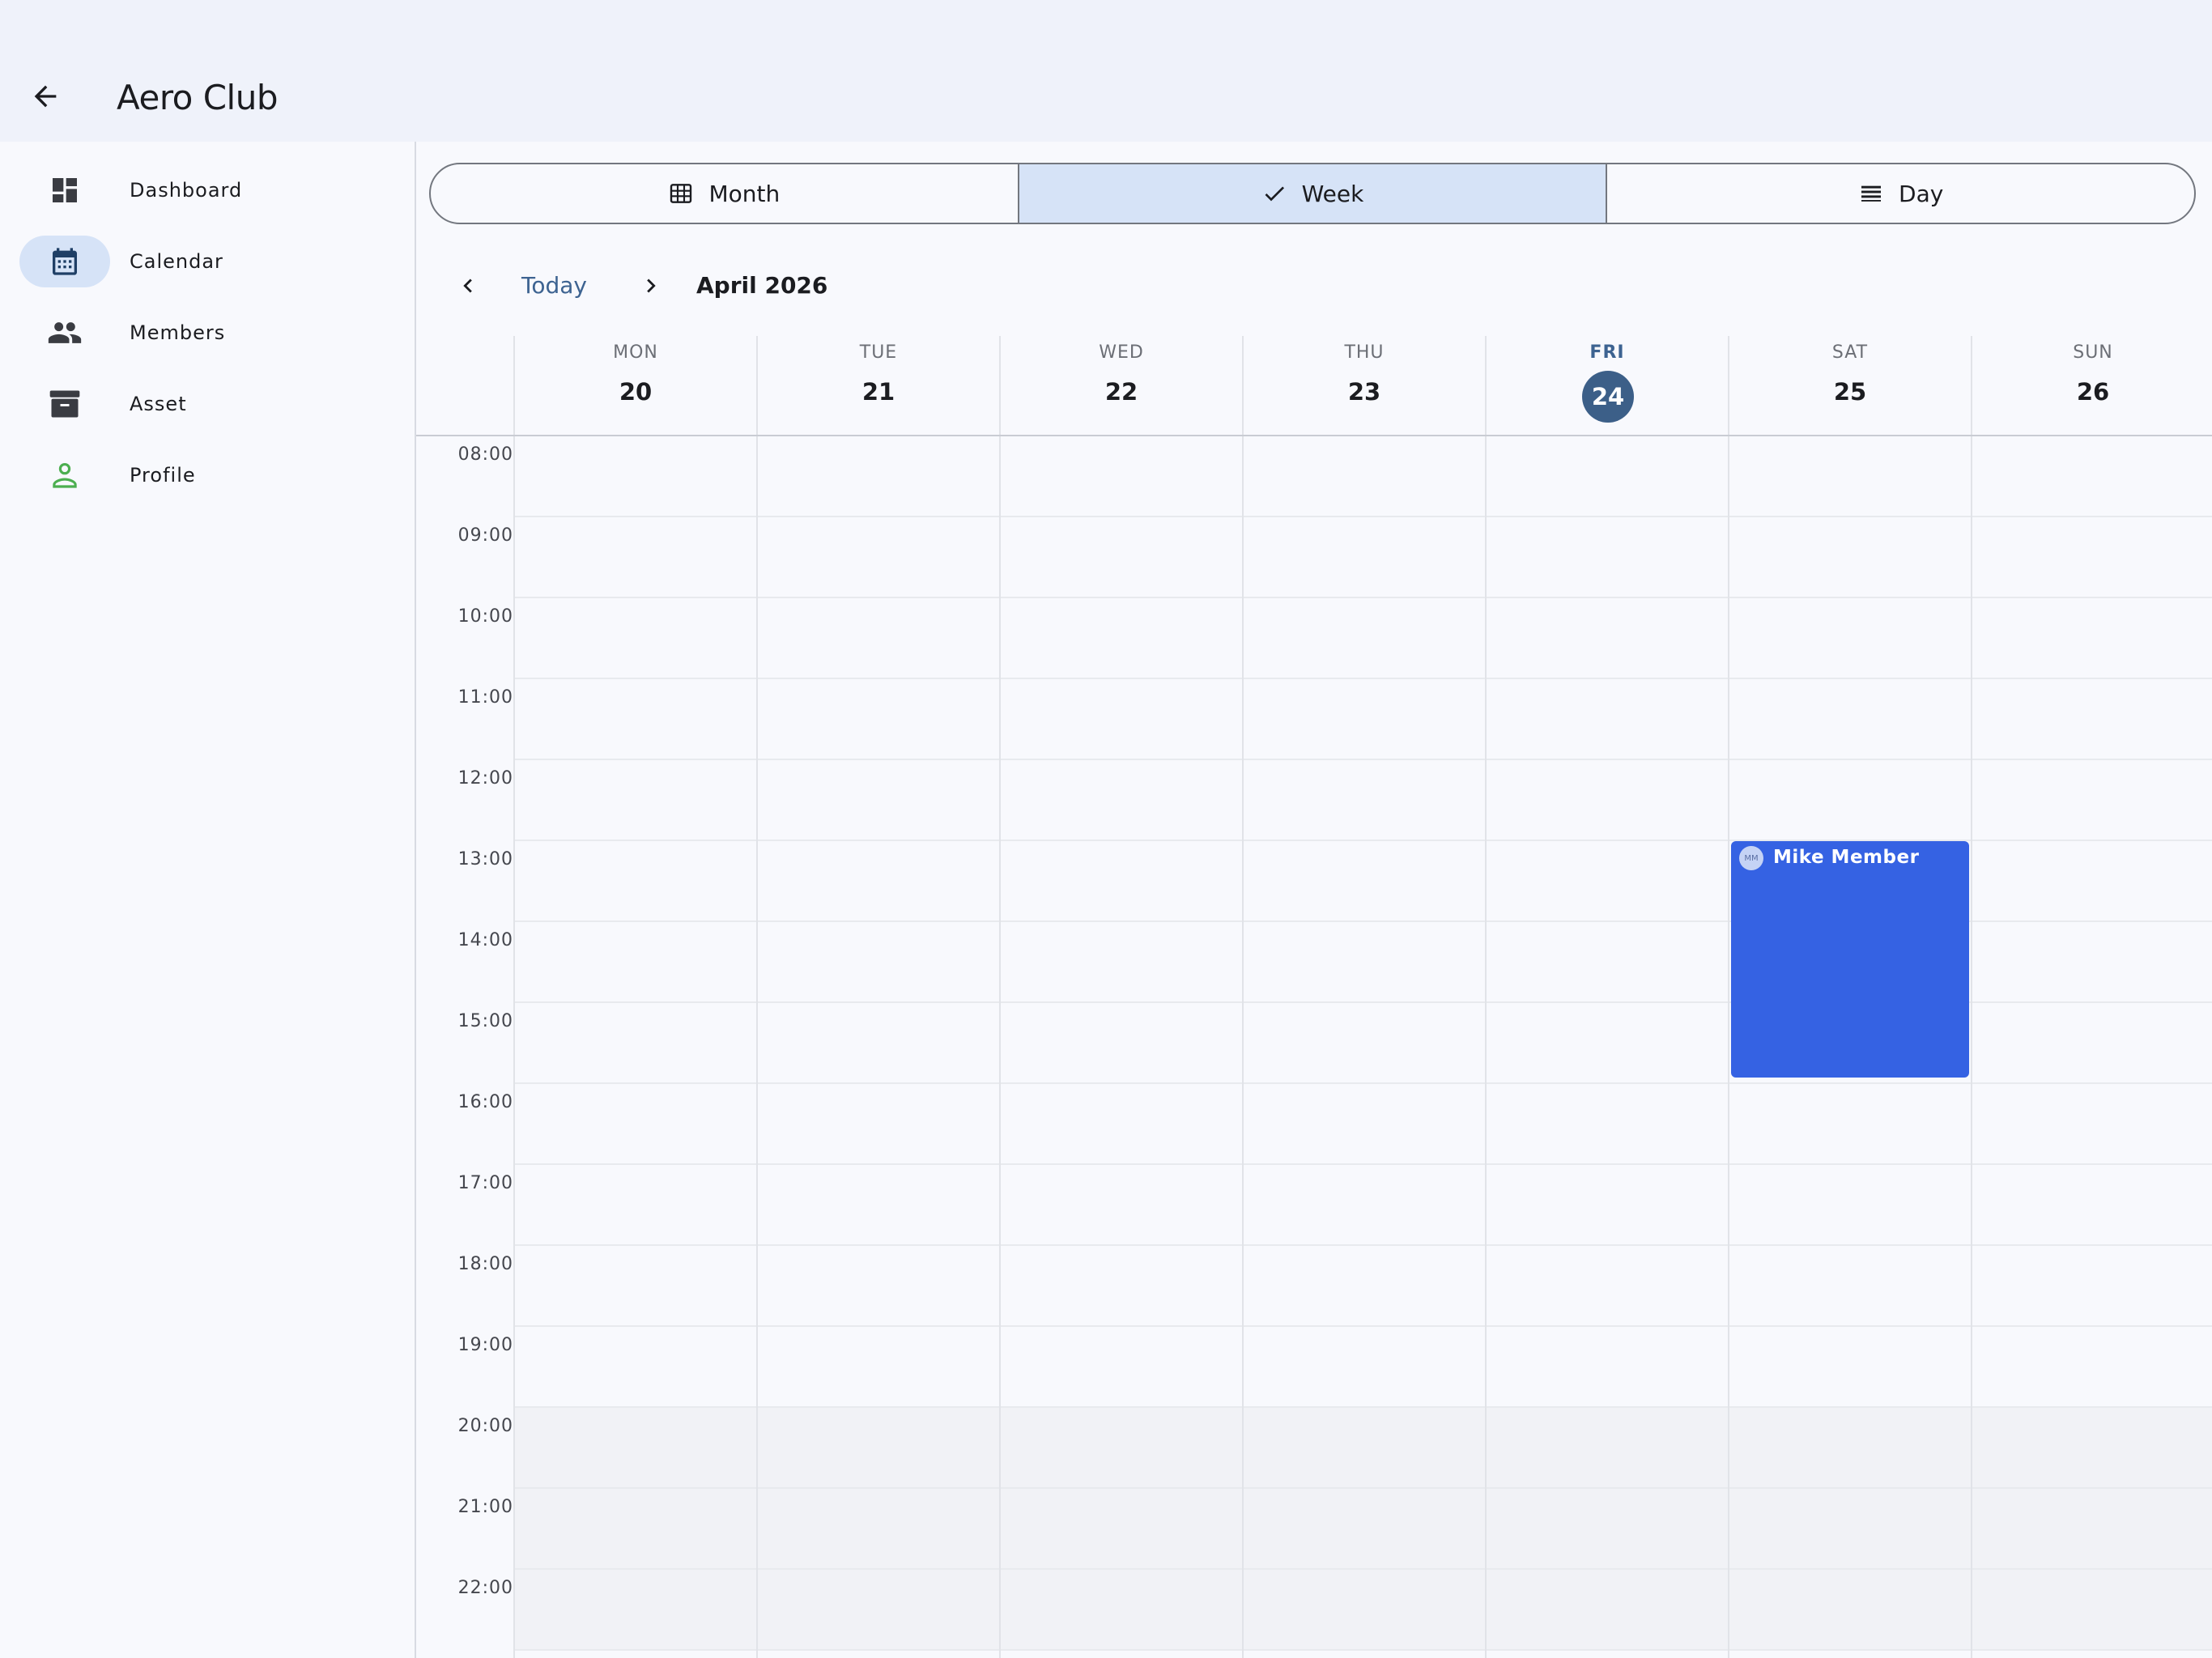  I want to click on day-number: 21, so click(878, 392).